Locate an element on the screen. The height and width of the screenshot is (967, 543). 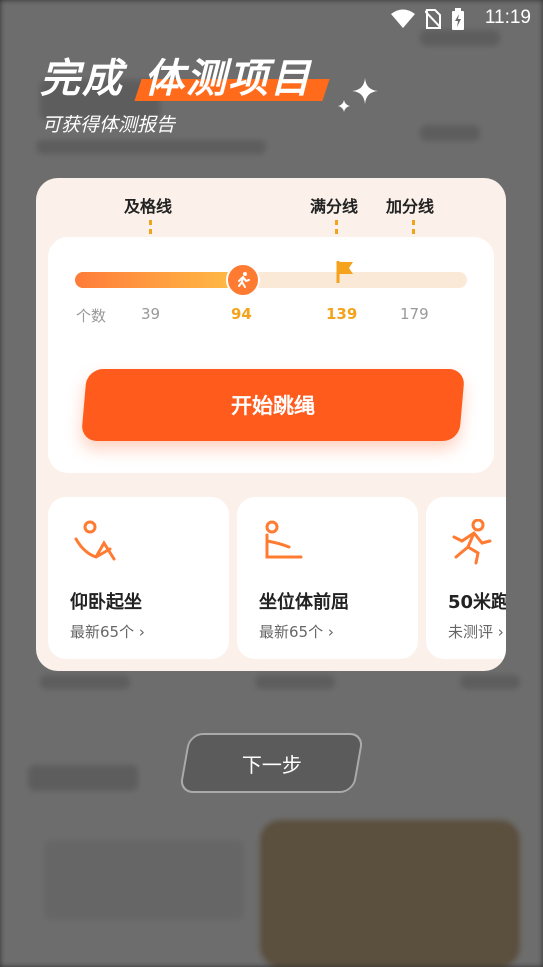
next-step-button: 下一步 is located at coordinates (271, 763).